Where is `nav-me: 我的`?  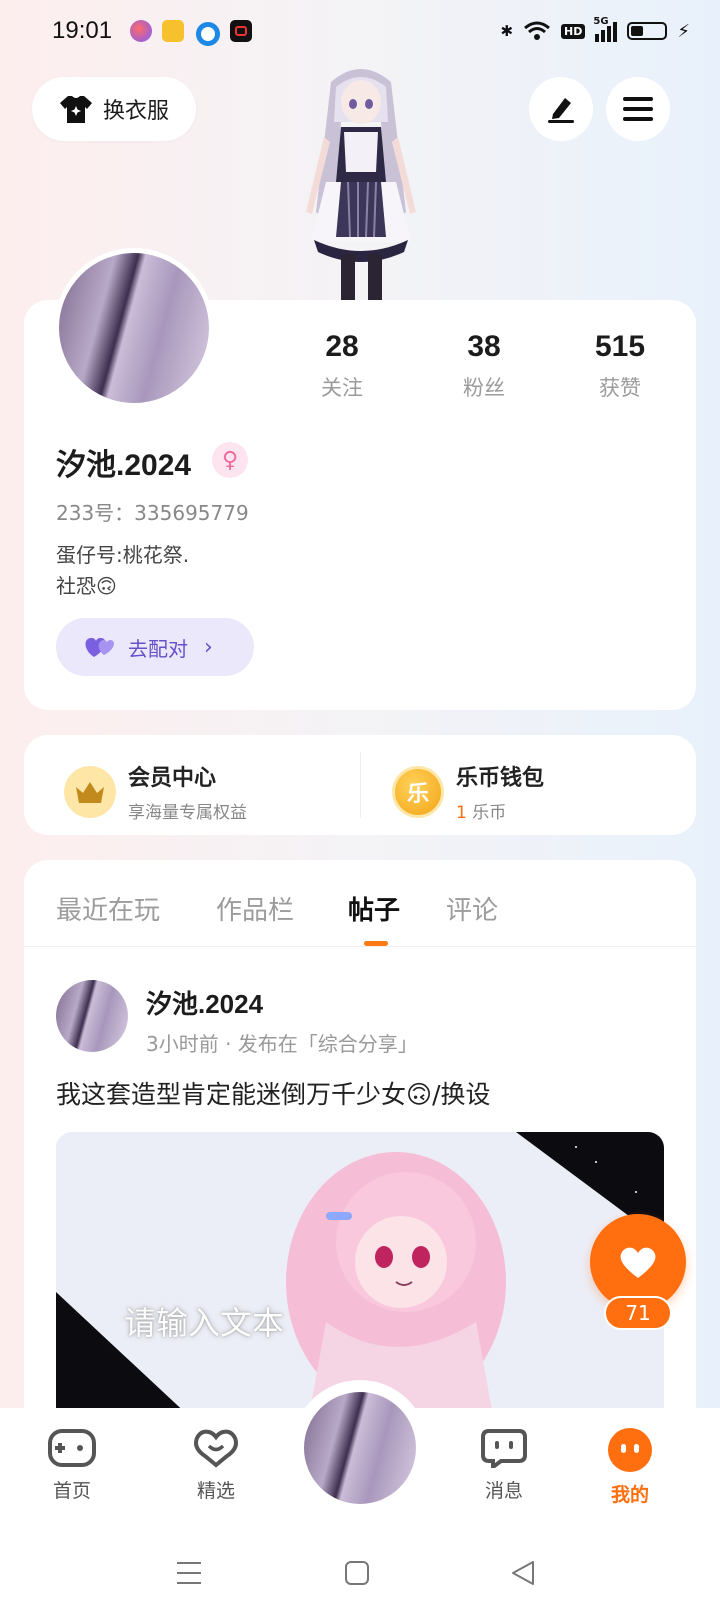 nav-me: 我的 is located at coordinates (630, 1467).